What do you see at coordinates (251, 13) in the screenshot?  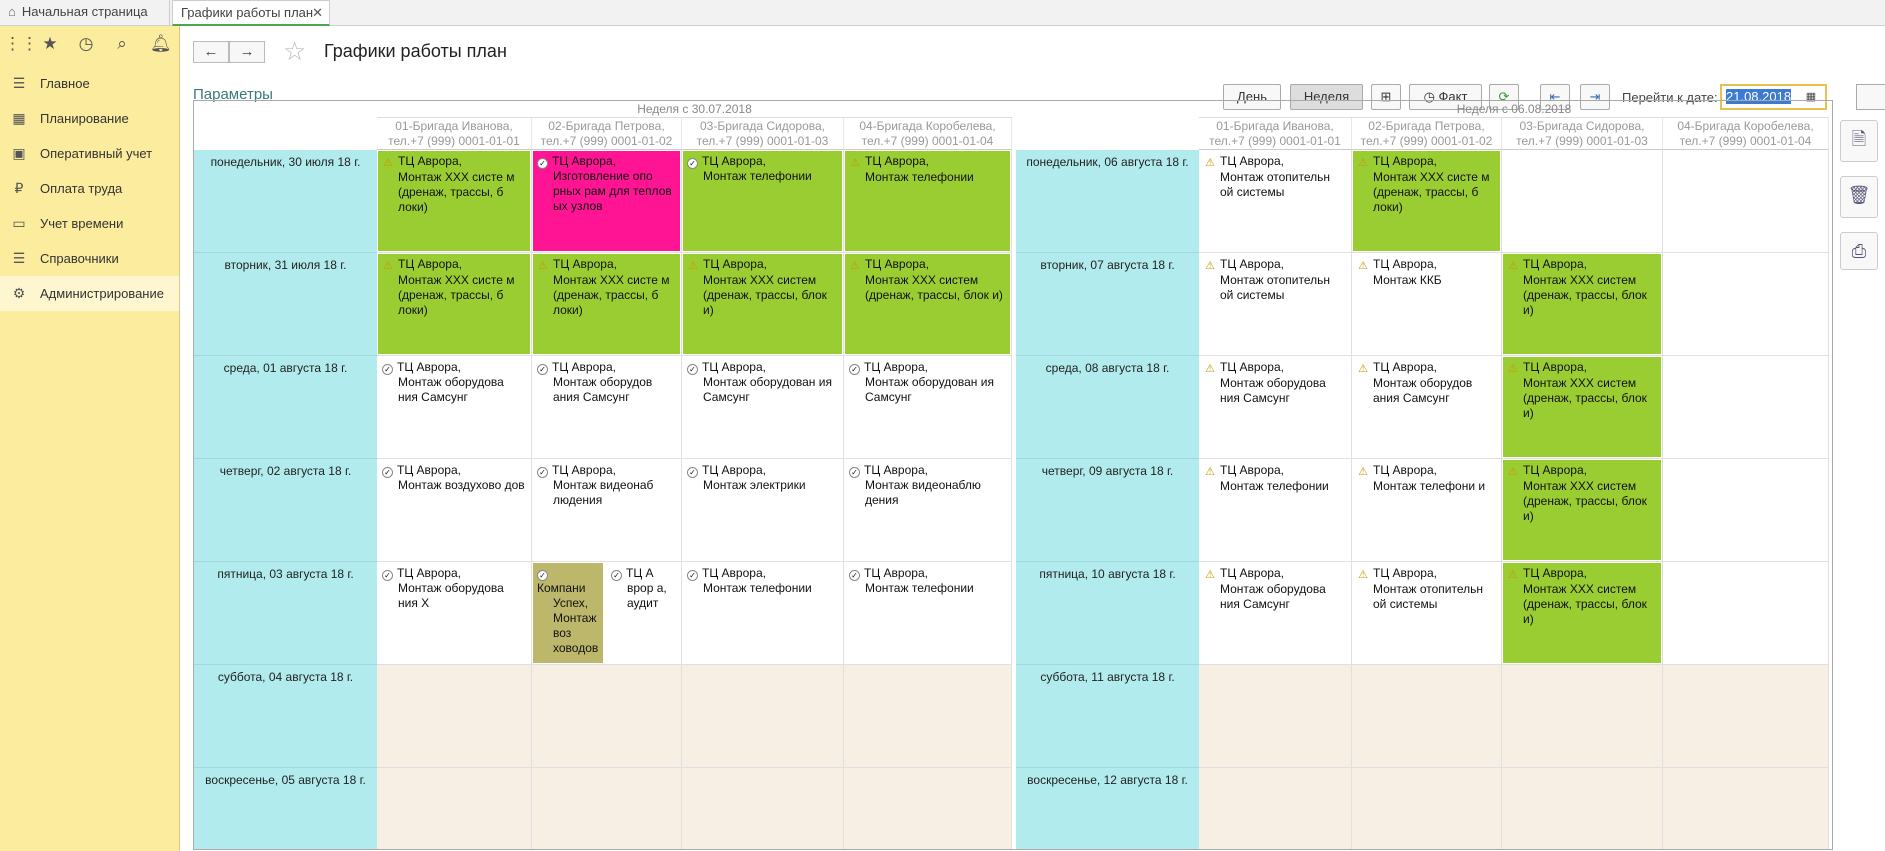 I see `tab-schedule: Графики работы план ✕` at bounding box center [251, 13].